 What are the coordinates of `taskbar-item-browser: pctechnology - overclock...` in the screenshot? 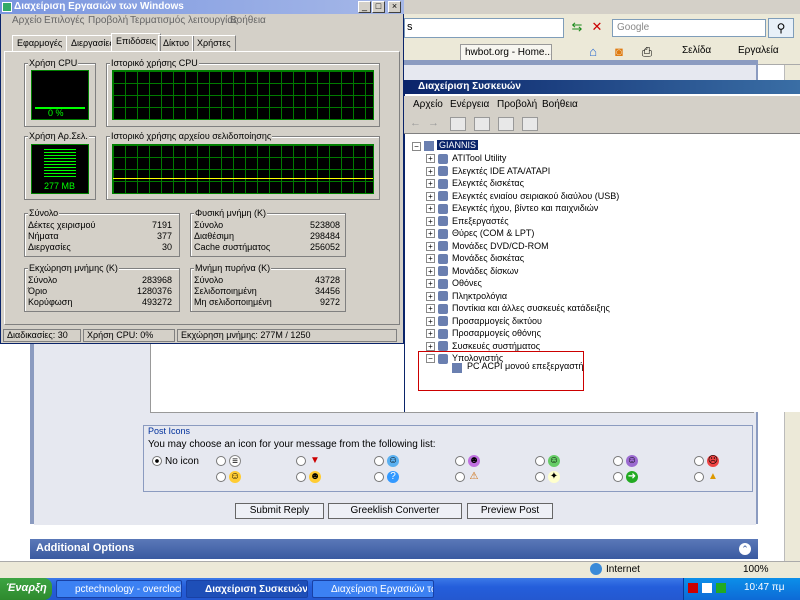 It's located at (119, 589).